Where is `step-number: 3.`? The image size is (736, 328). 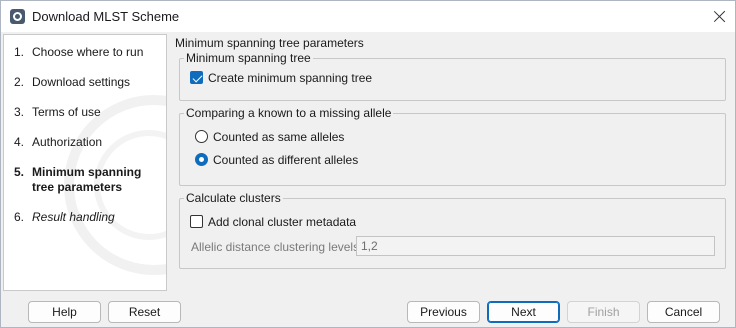
step-number: 3. is located at coordinates (19, 112).